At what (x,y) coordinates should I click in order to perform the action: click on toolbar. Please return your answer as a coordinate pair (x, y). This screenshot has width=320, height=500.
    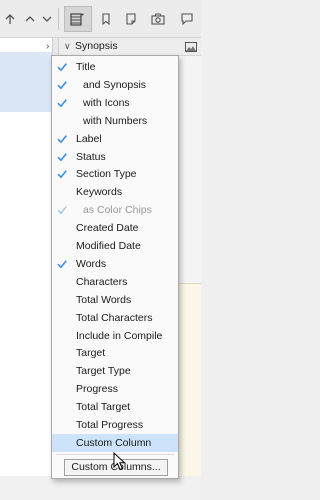
    Looking at the image, I should click on (100, 19).